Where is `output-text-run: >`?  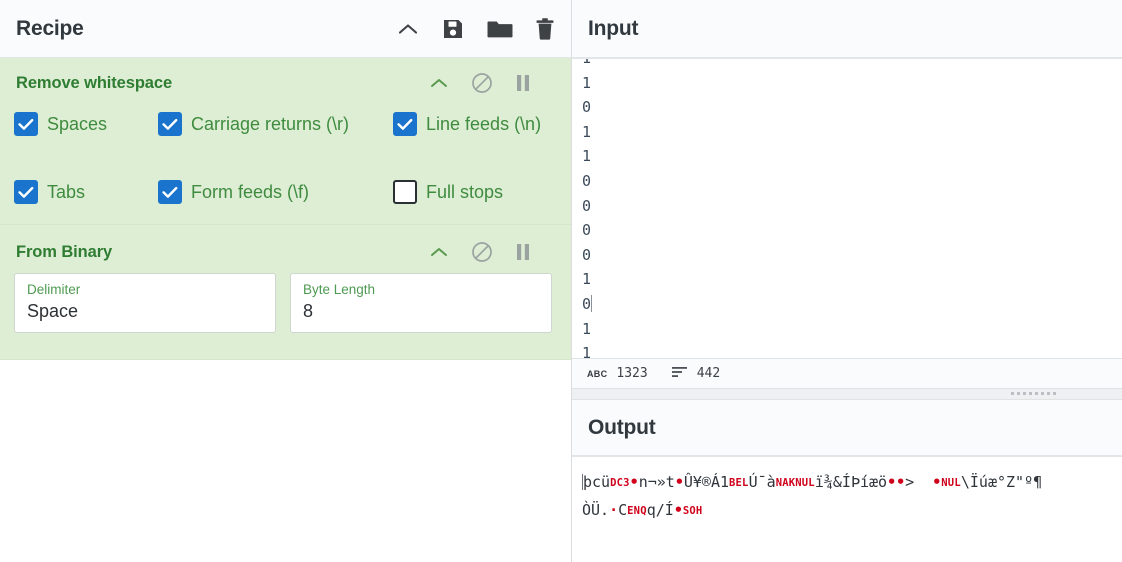
output-text-run: > is located at coordinates (919, 482).